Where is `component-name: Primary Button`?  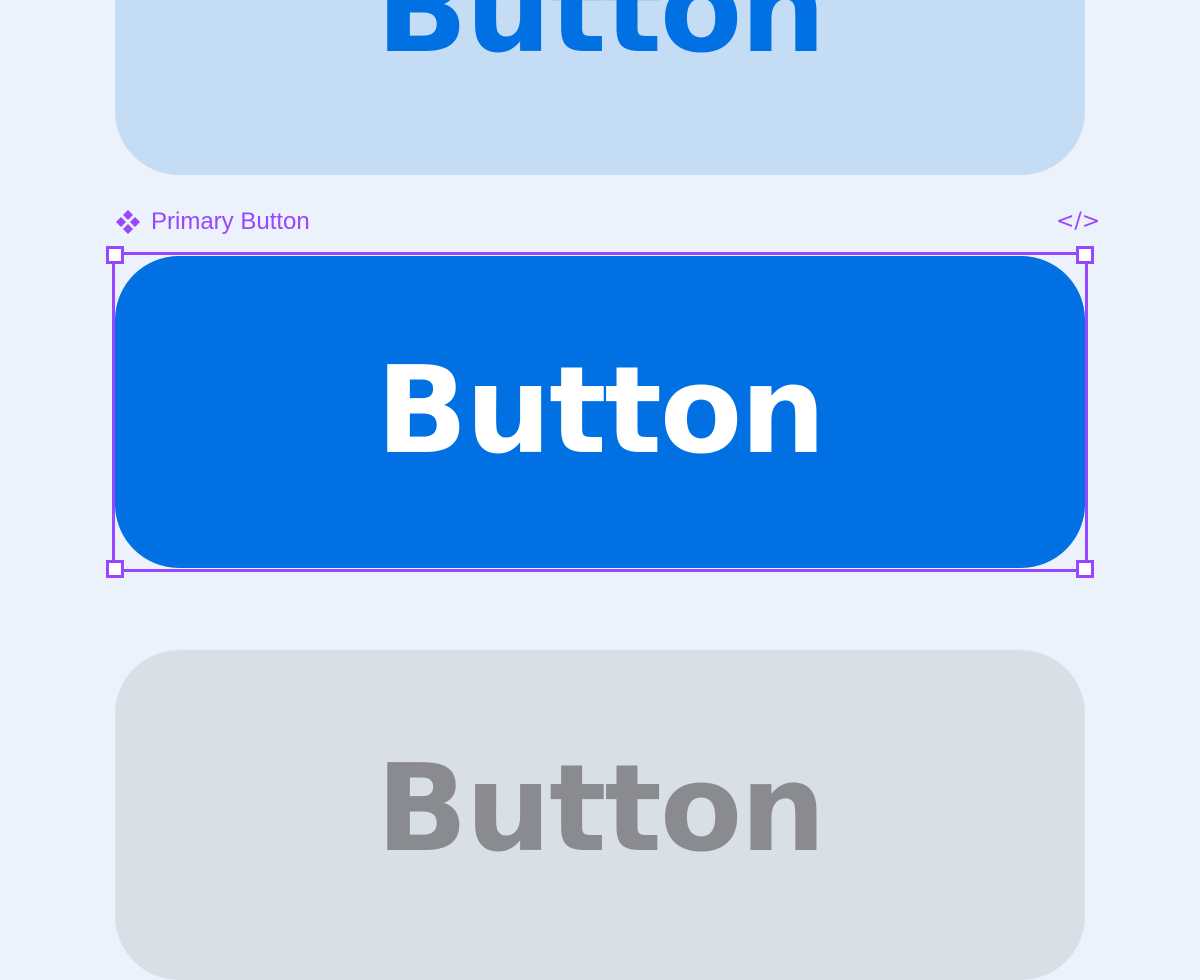
component-name: Primary Button is located at coordinates (230, 221).